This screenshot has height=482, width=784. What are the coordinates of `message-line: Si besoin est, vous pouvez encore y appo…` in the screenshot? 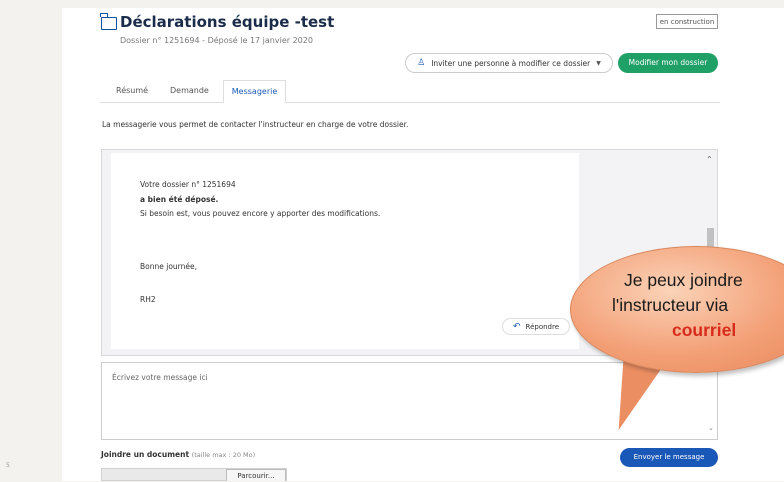 It's located at (260, 213).